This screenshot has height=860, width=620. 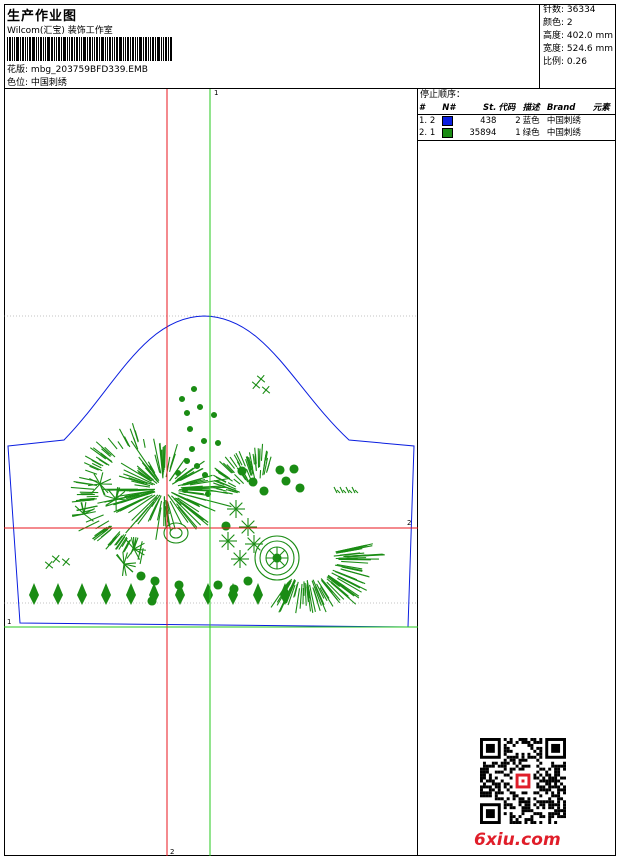 What do you see at coordinates (479, 108) in the screenshot?
I see `col-stitches: St.` at bounding box center [479, 108].